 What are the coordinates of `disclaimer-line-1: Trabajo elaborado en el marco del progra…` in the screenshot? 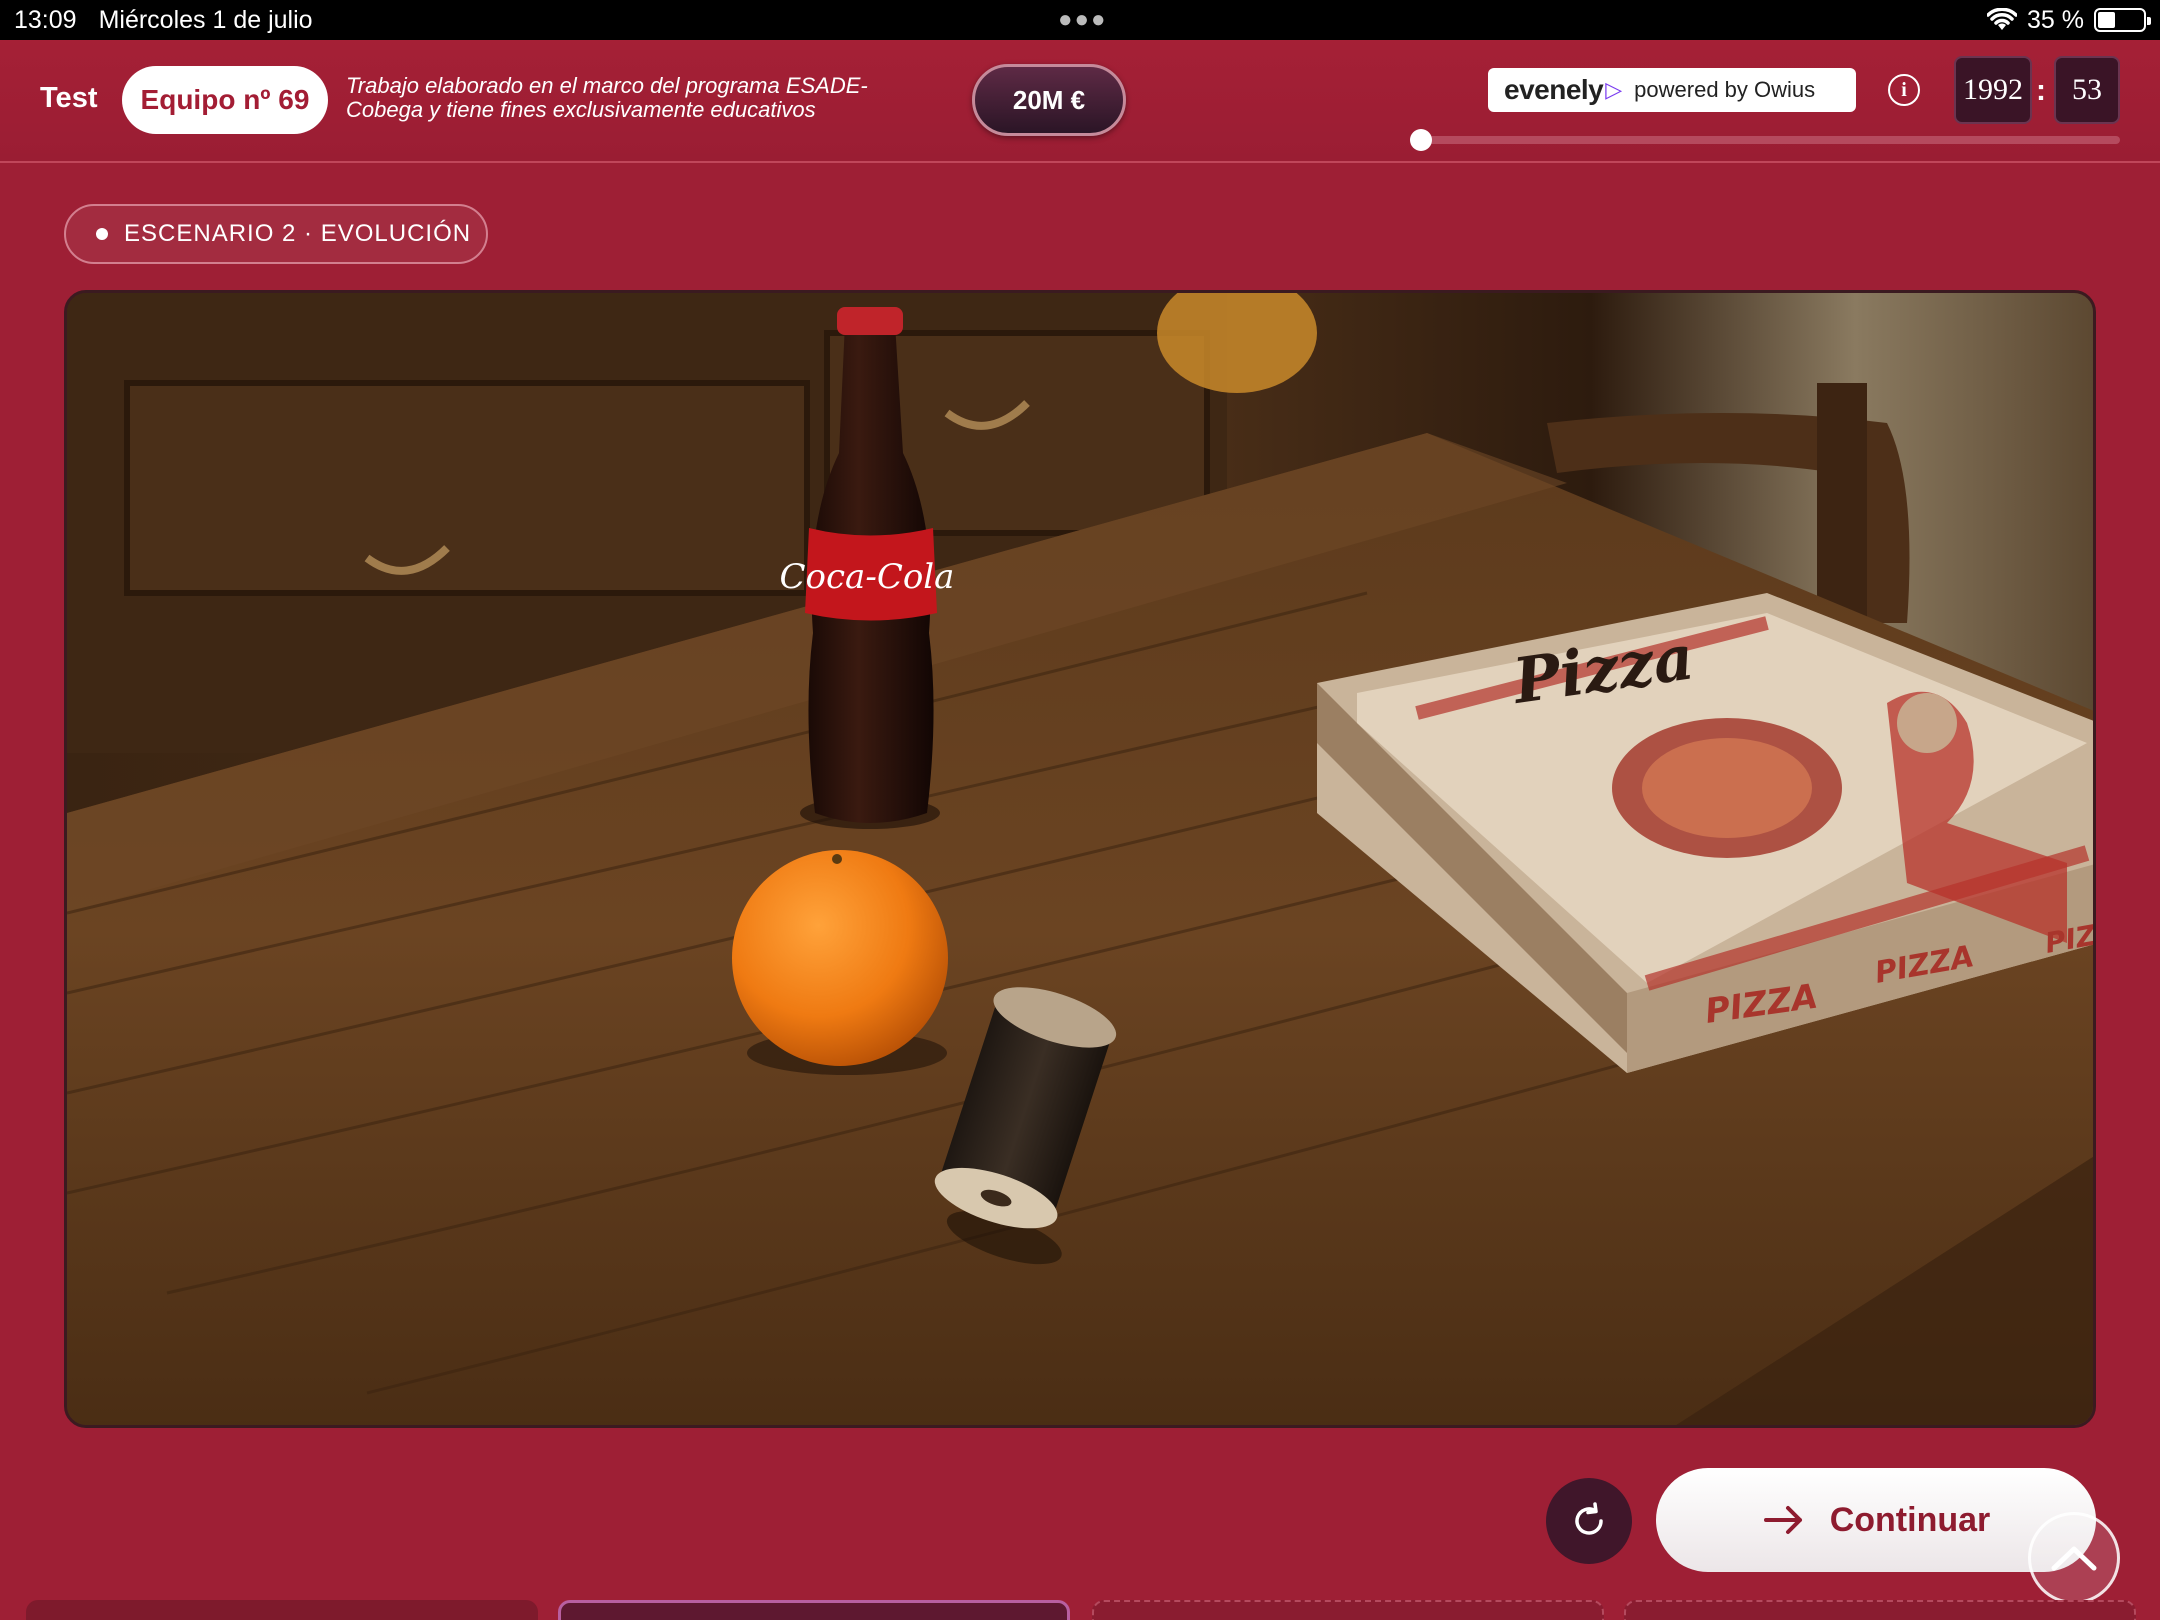 It's located at (607, 85).